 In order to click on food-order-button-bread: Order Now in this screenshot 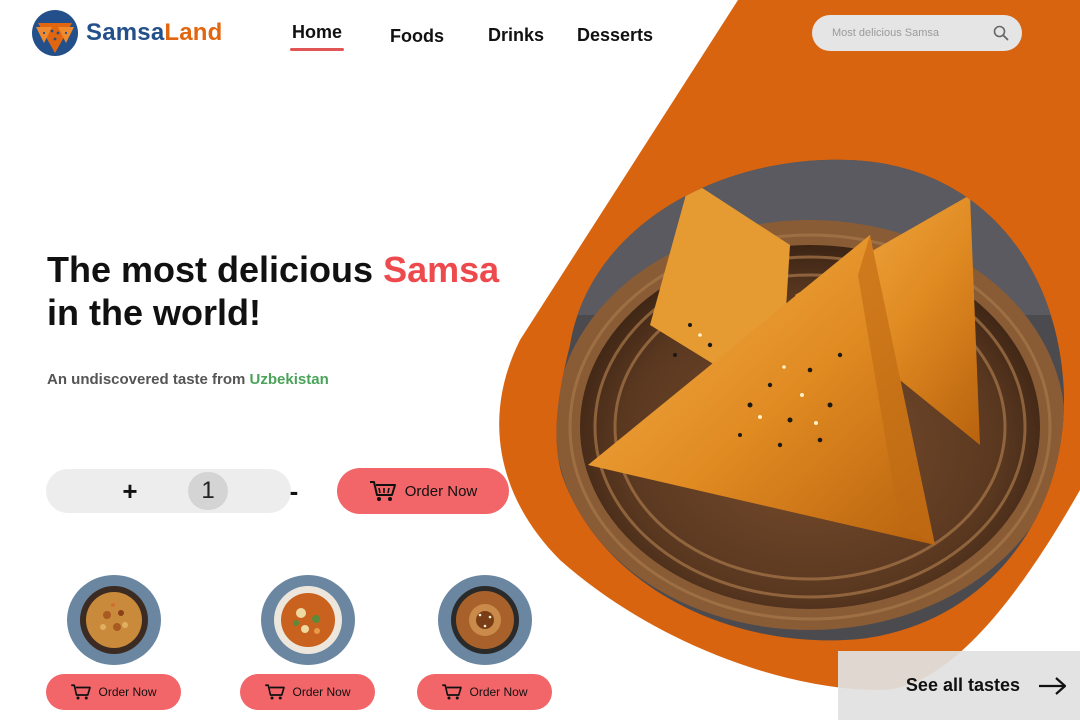, I will do `click(484, 692)`.